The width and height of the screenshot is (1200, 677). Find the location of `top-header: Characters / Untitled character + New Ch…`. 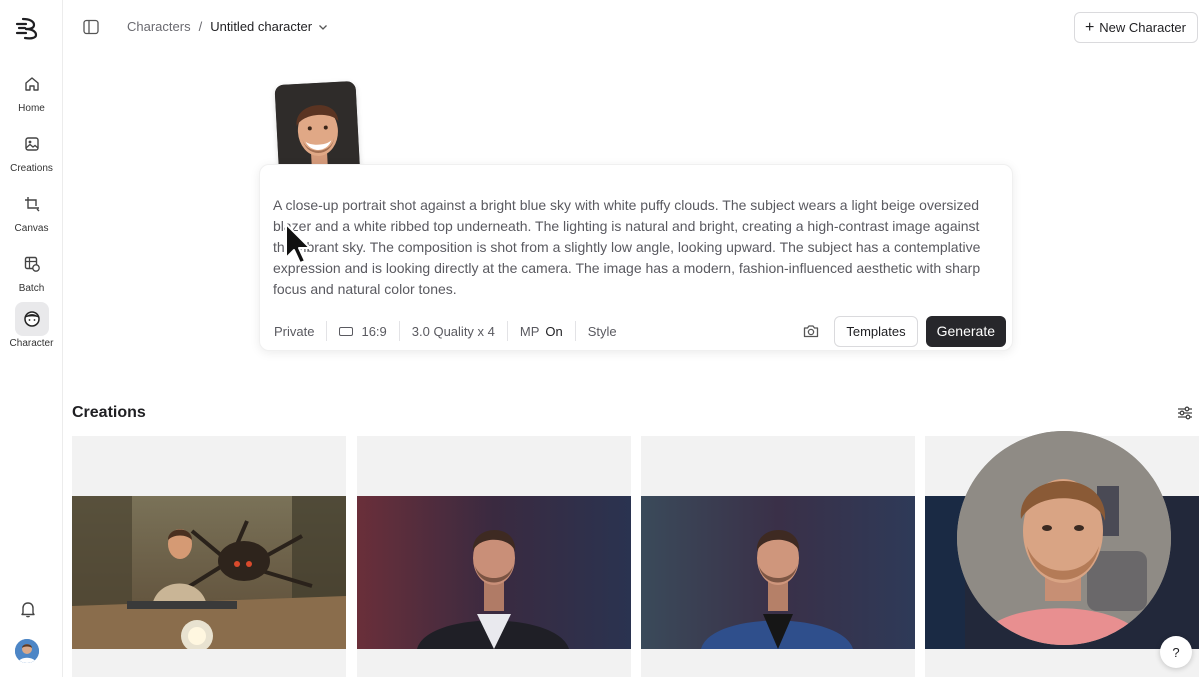

top-header: Characters / Untitled character + New Ch… is located at coordinates (631, 28).